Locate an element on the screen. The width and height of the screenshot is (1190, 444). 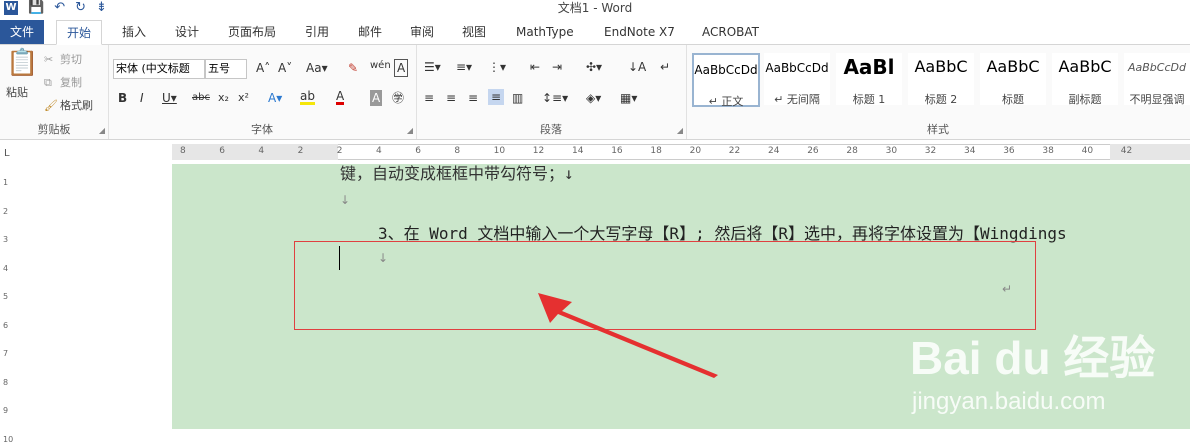
baidu-watermark: Bai du 经验 is located at coordinates (1033, 358).